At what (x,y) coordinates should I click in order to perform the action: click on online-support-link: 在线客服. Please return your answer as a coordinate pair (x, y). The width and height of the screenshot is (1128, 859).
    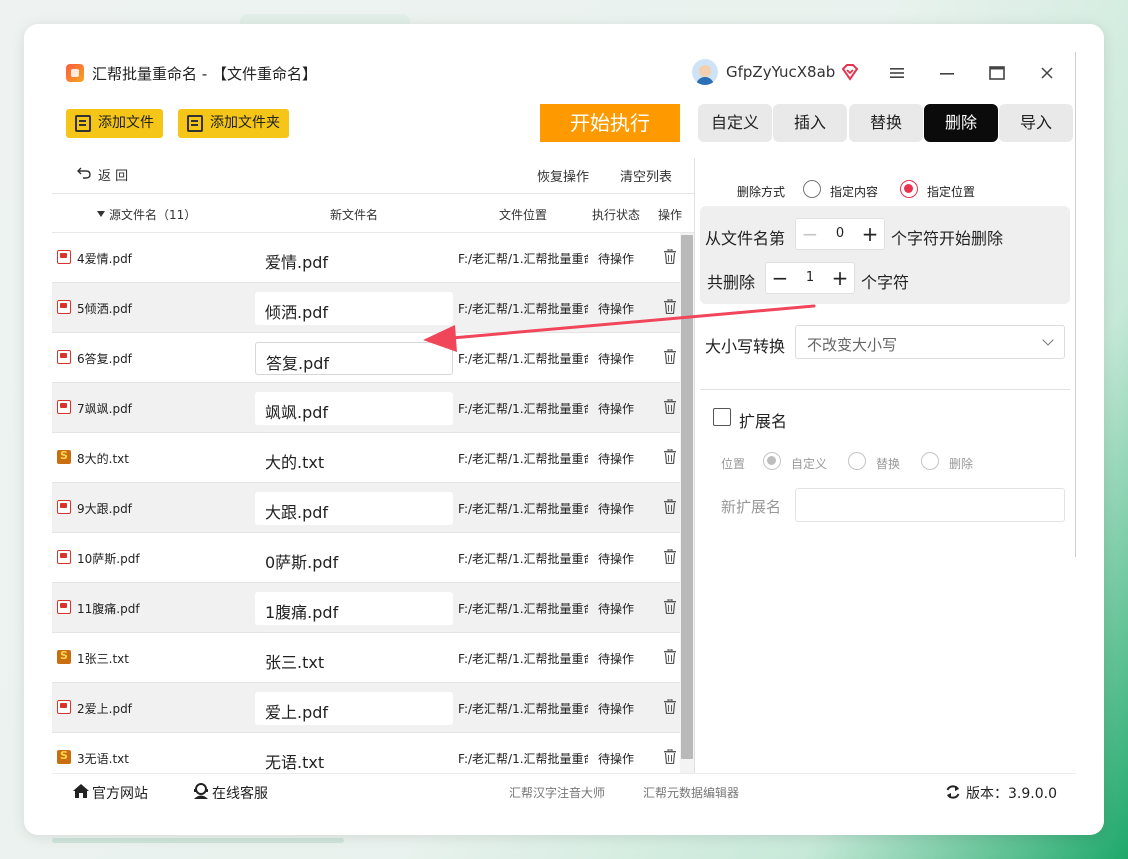
    Looking at the image, I should click on (240, 793).